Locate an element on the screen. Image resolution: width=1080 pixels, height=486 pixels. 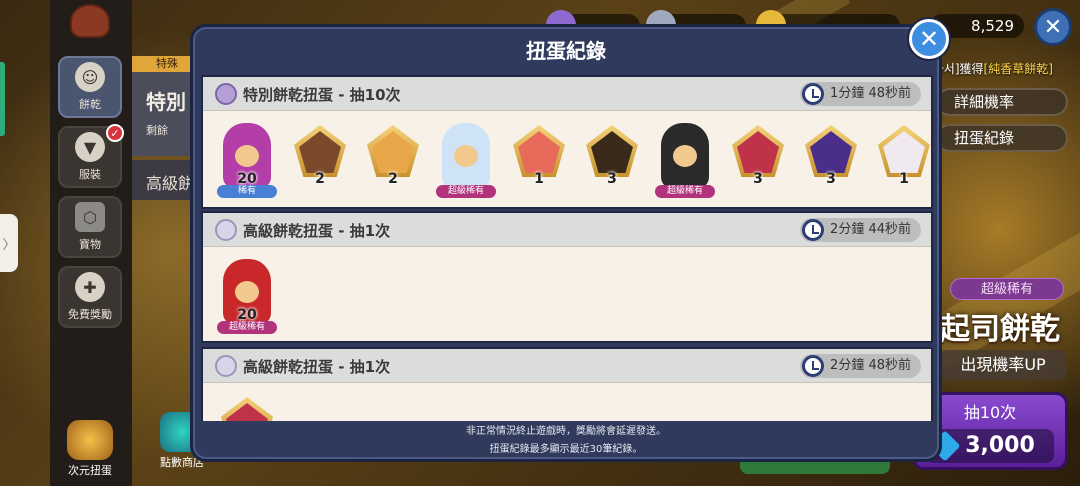
entry-time-text: 2分鐘 44秒前 is located at coordinates (870, 229).